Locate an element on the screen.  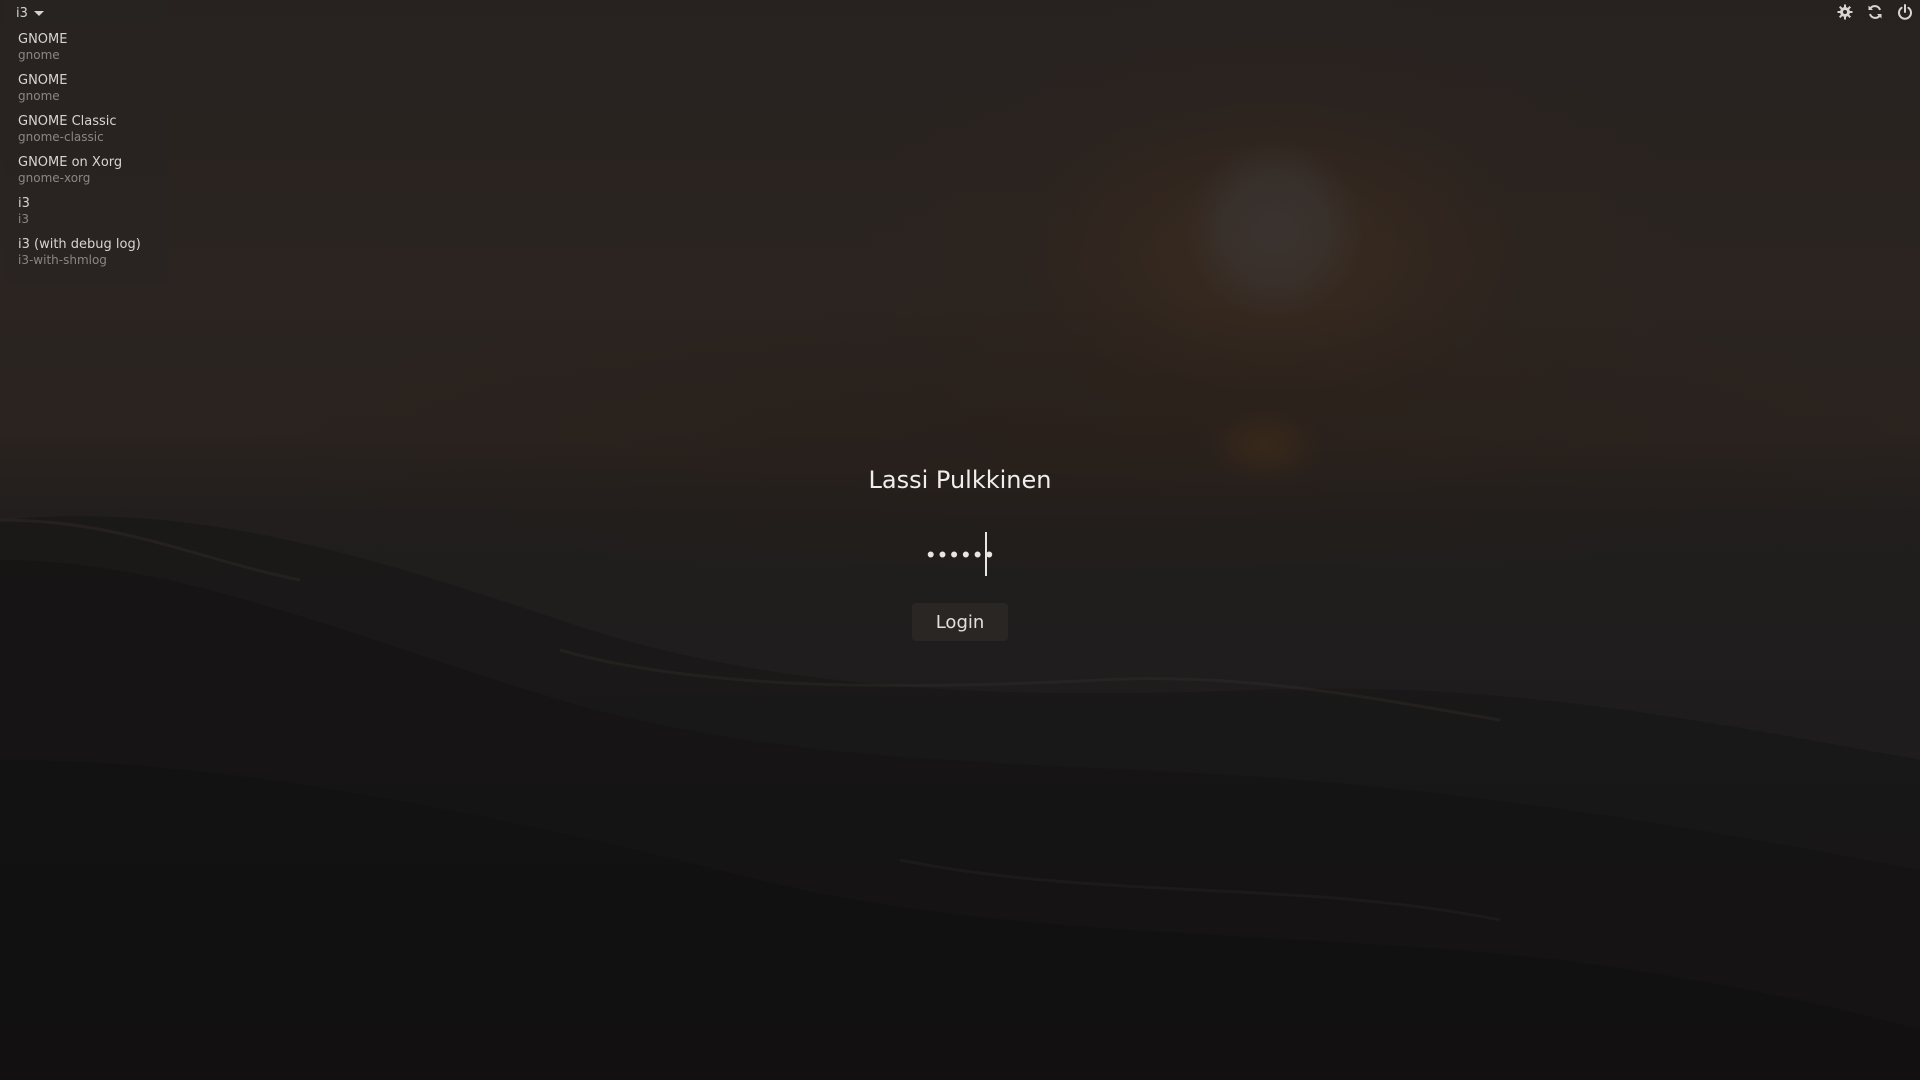
password-wrapper is located at coordinates (962, 555).